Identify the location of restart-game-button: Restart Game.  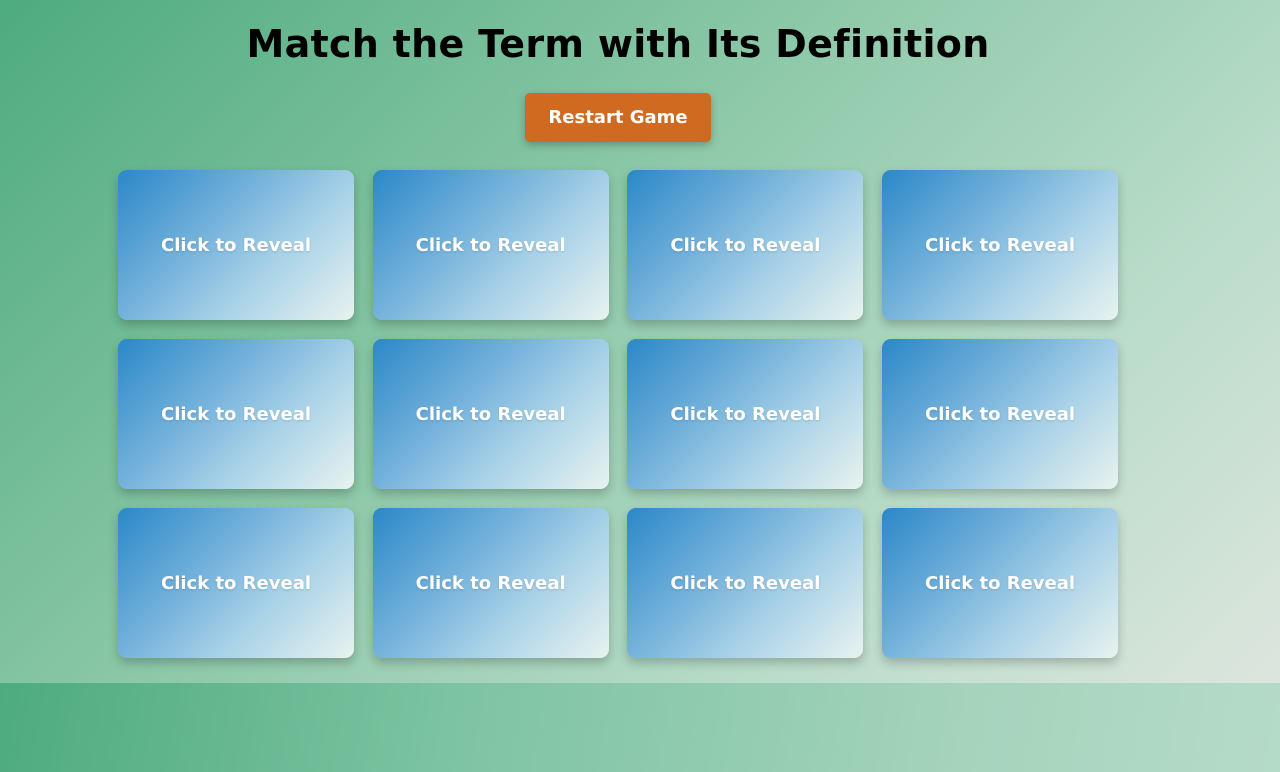
(618, 117).